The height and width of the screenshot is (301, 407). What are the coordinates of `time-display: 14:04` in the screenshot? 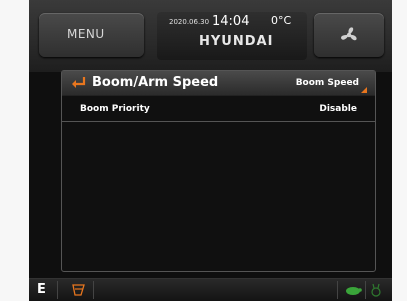 It's located at (231, 21).